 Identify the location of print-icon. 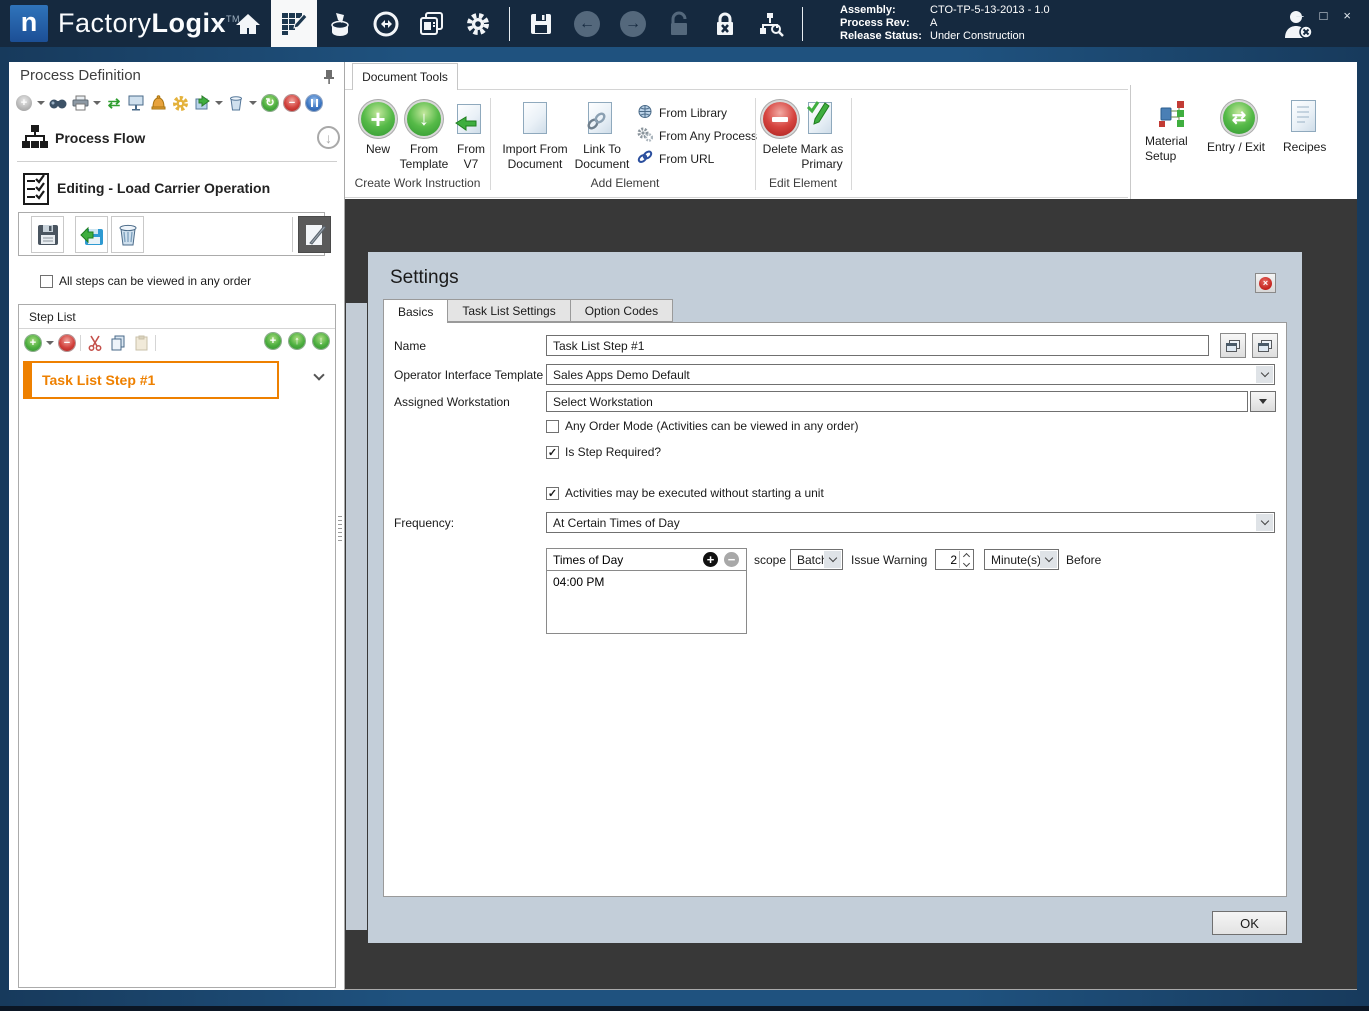
(80, 103).